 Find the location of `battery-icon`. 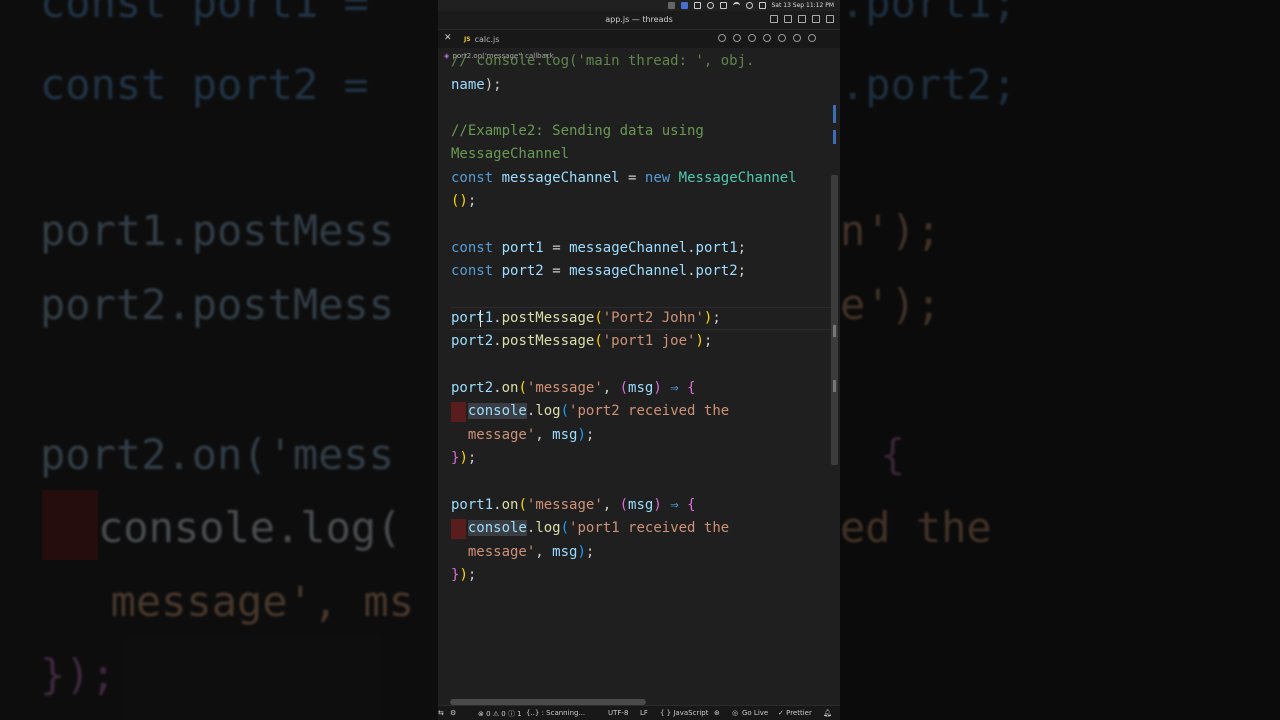

battery-icon is located at coordinates (723, 5).